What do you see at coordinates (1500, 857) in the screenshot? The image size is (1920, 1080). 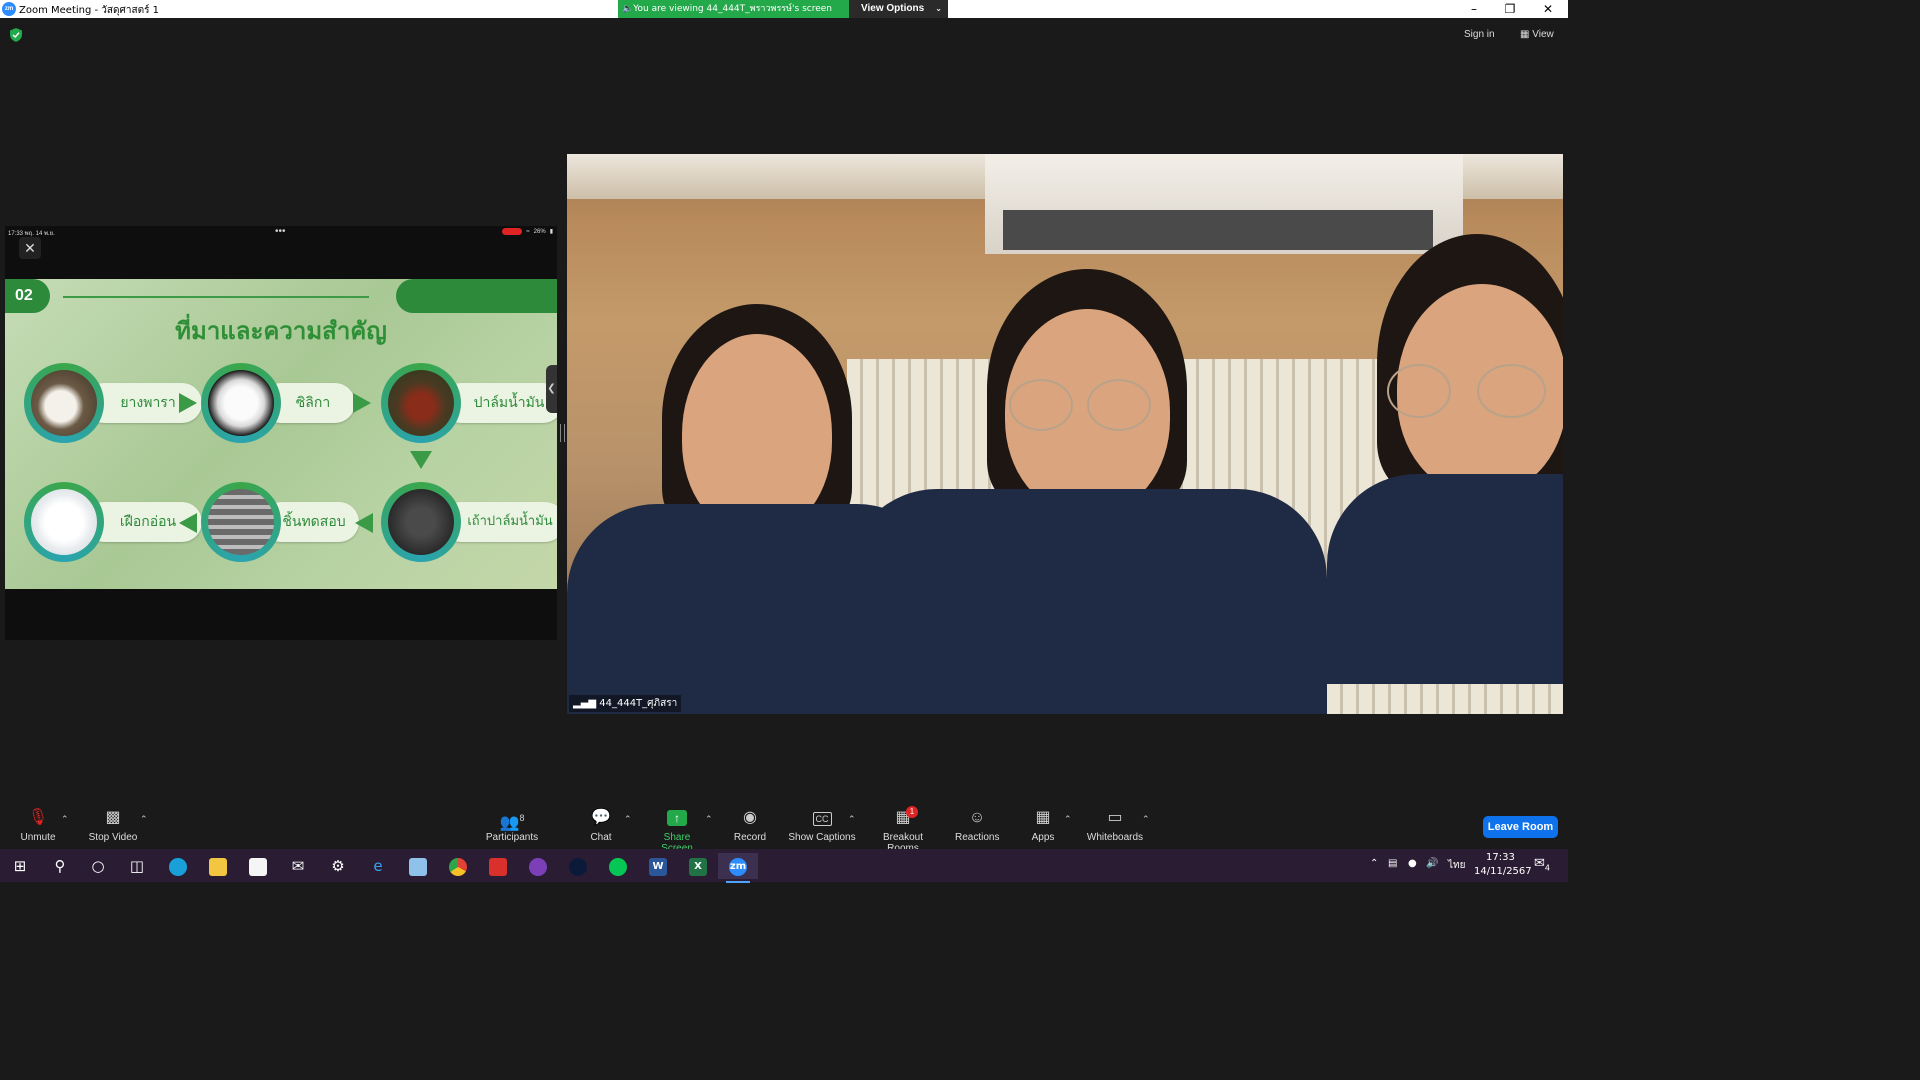 I see `clock-time: 17:33` at bounding box center [1500, 857].